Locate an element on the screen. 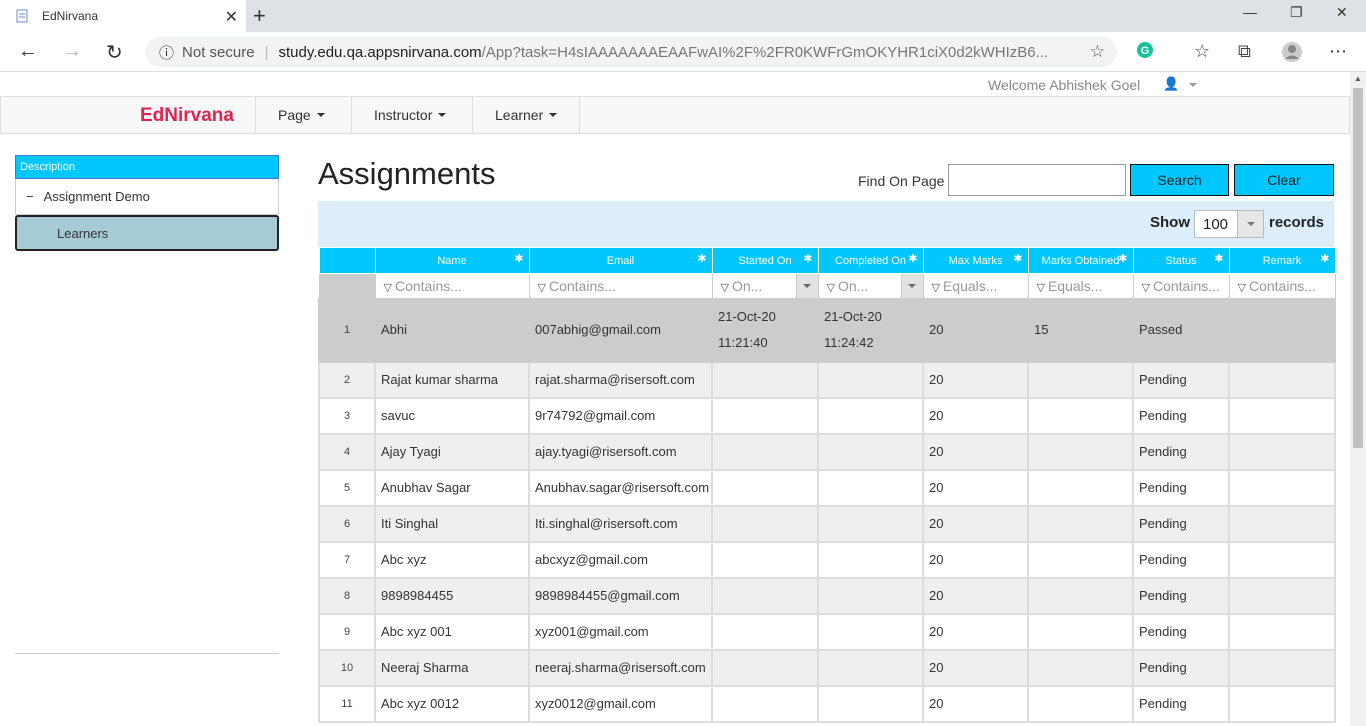  favorites-icon: ☆ is located at coordinates (1202, 51).